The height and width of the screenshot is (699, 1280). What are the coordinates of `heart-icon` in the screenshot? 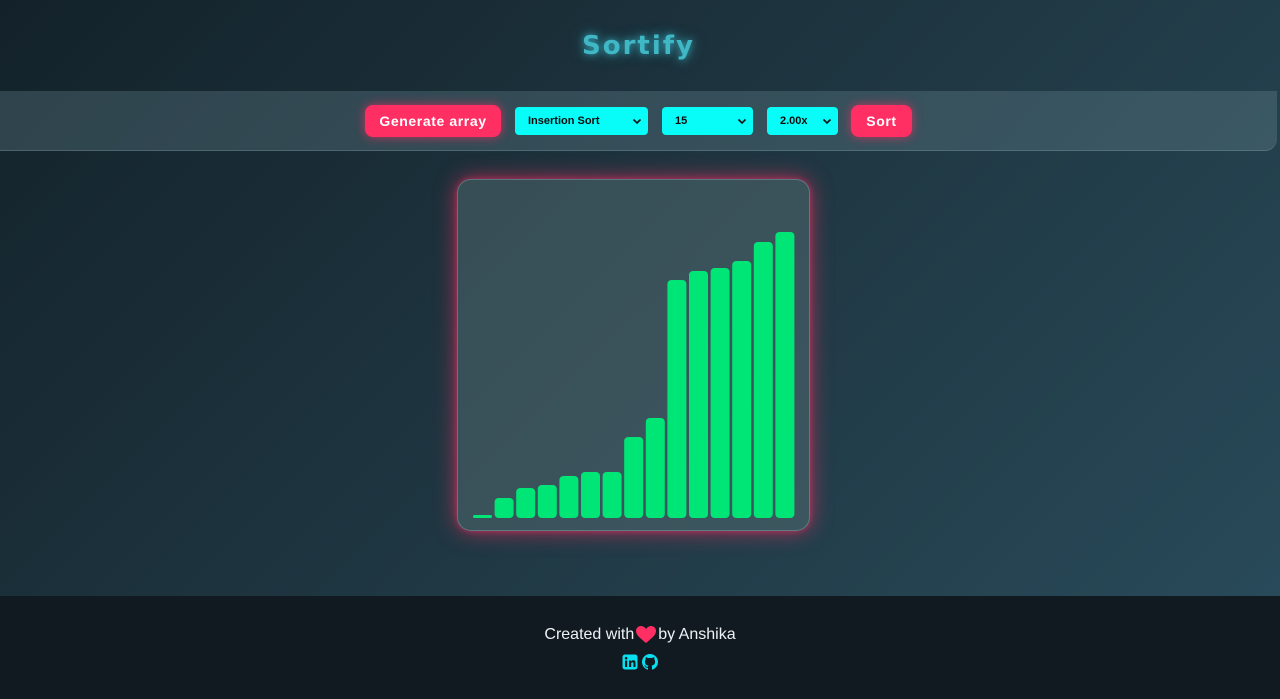 It's located at (646, 635).